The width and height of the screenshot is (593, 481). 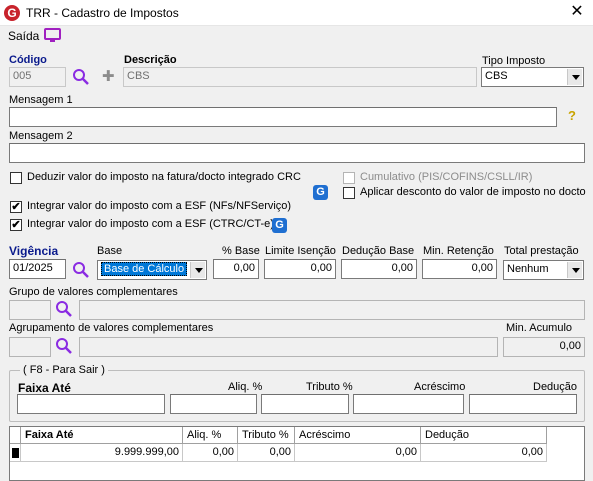 I want to click on aliq-label: Aliq. %, so click(x=245, y=387).